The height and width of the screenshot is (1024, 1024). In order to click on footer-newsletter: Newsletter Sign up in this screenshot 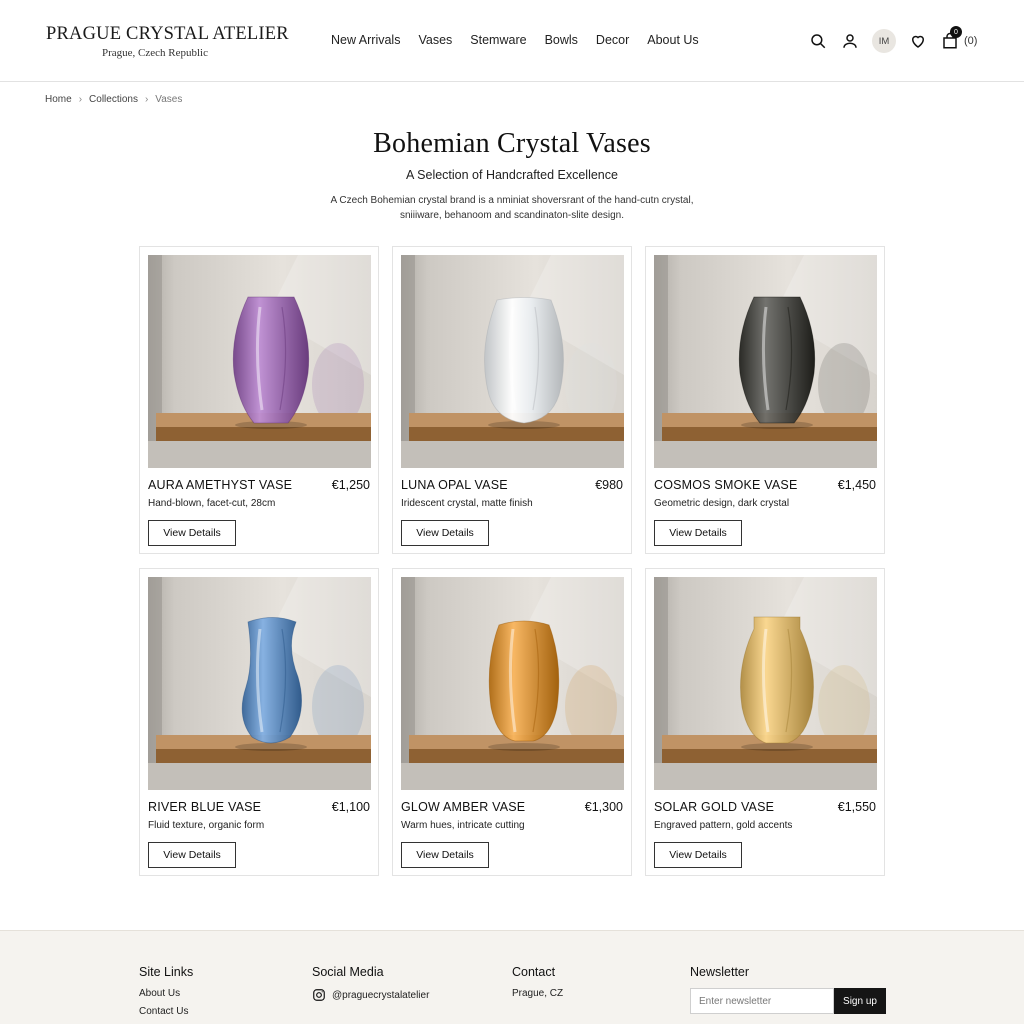, I will do `click(788, 989)`.